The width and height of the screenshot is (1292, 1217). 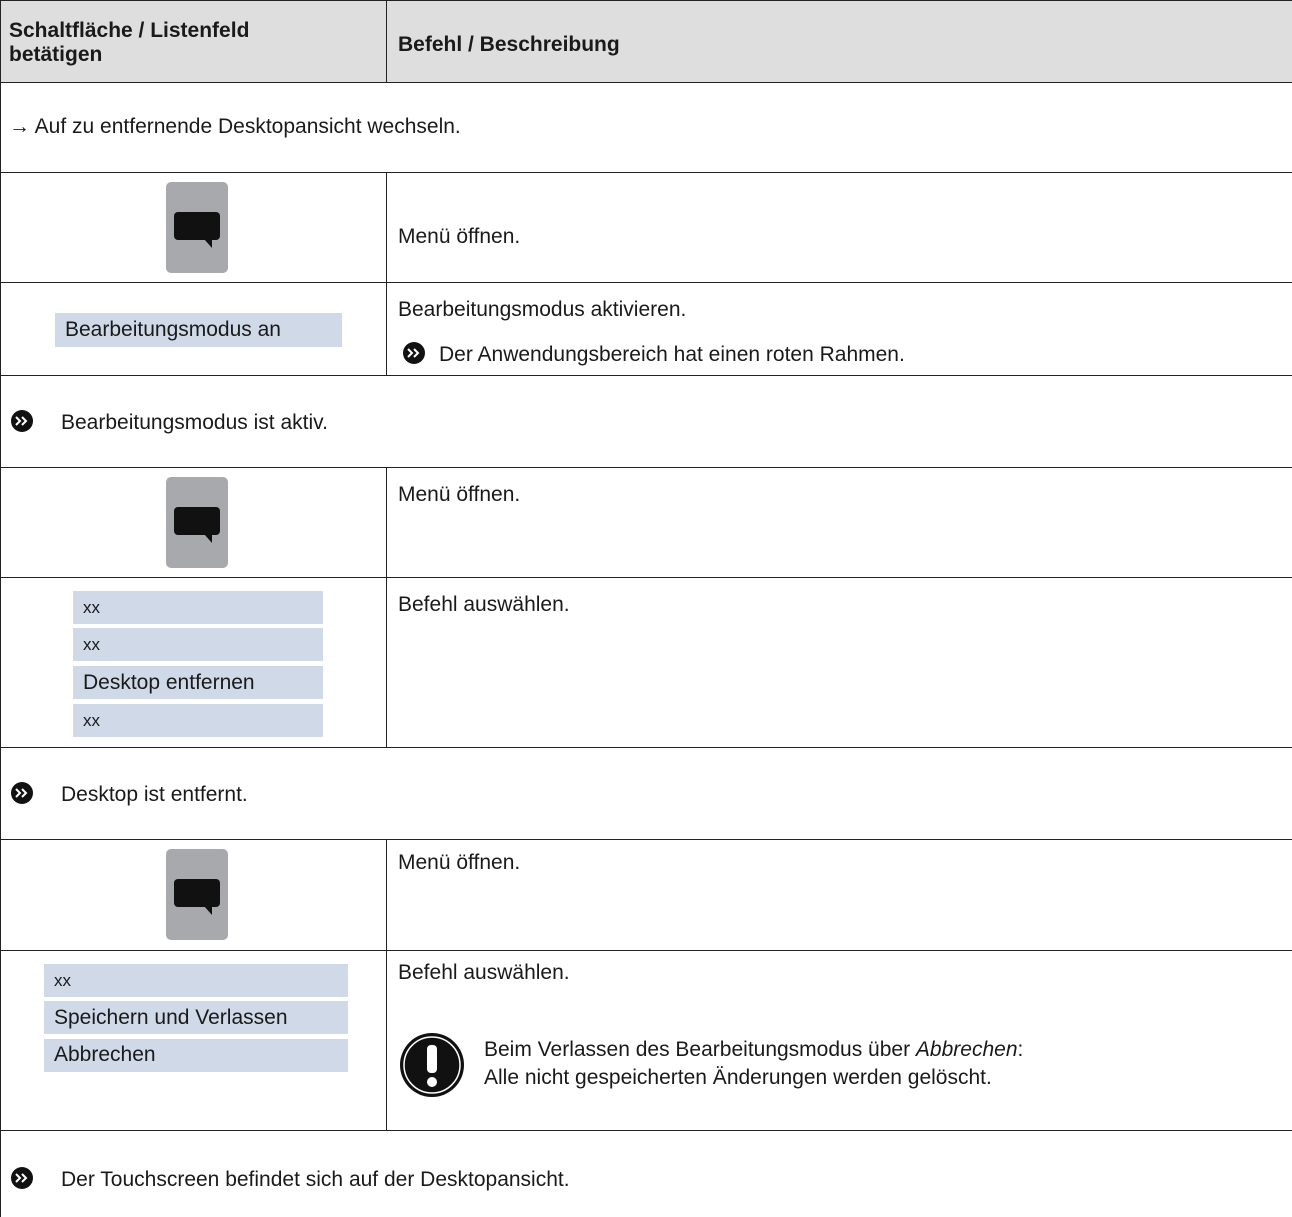 I want to click on step-row-menu-2: Menü öffnen., so click(x=646, y=523).